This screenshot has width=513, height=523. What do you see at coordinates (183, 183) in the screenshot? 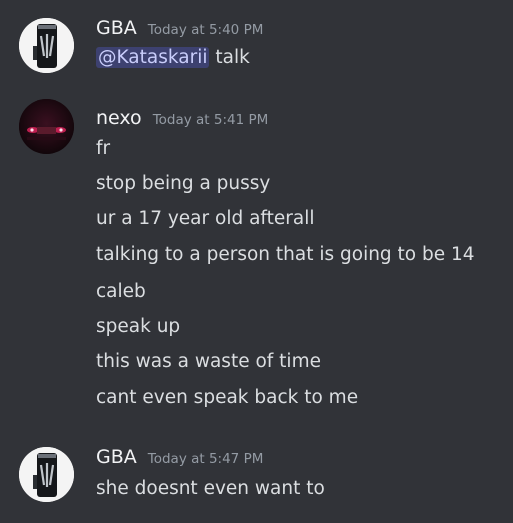
I see `message-text: stop being a pussy` at bounding box center [183, 183].